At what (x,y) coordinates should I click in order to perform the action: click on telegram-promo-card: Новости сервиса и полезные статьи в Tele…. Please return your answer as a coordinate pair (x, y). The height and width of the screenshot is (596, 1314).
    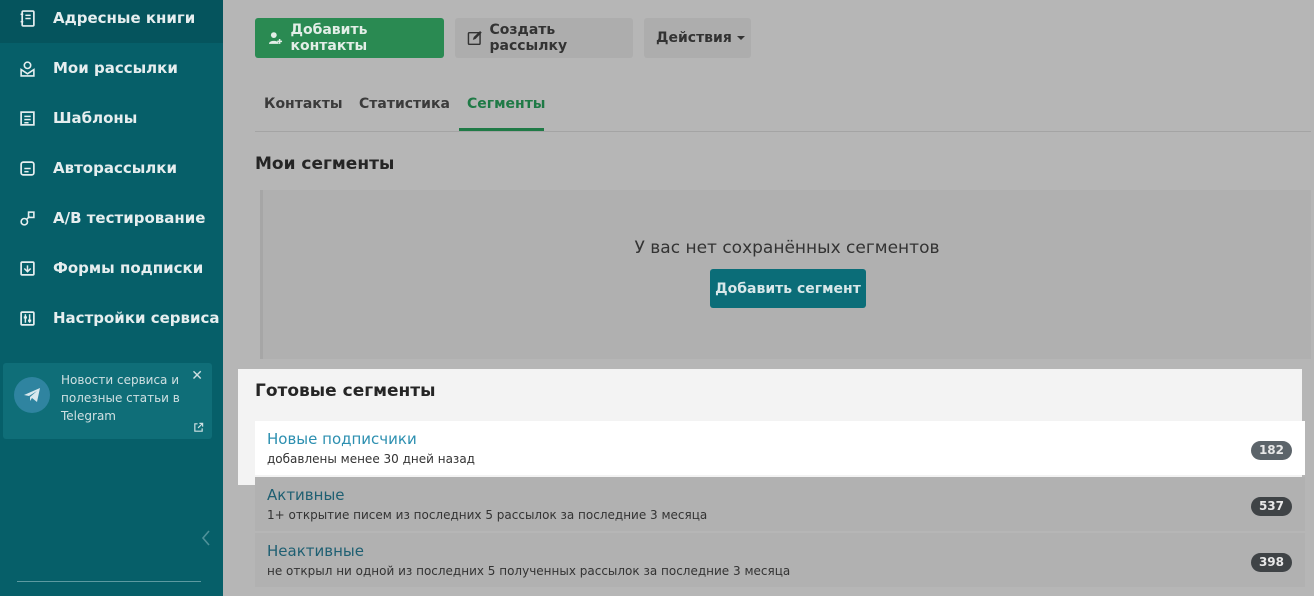
    Looking at the image, I should click on (107, 401).